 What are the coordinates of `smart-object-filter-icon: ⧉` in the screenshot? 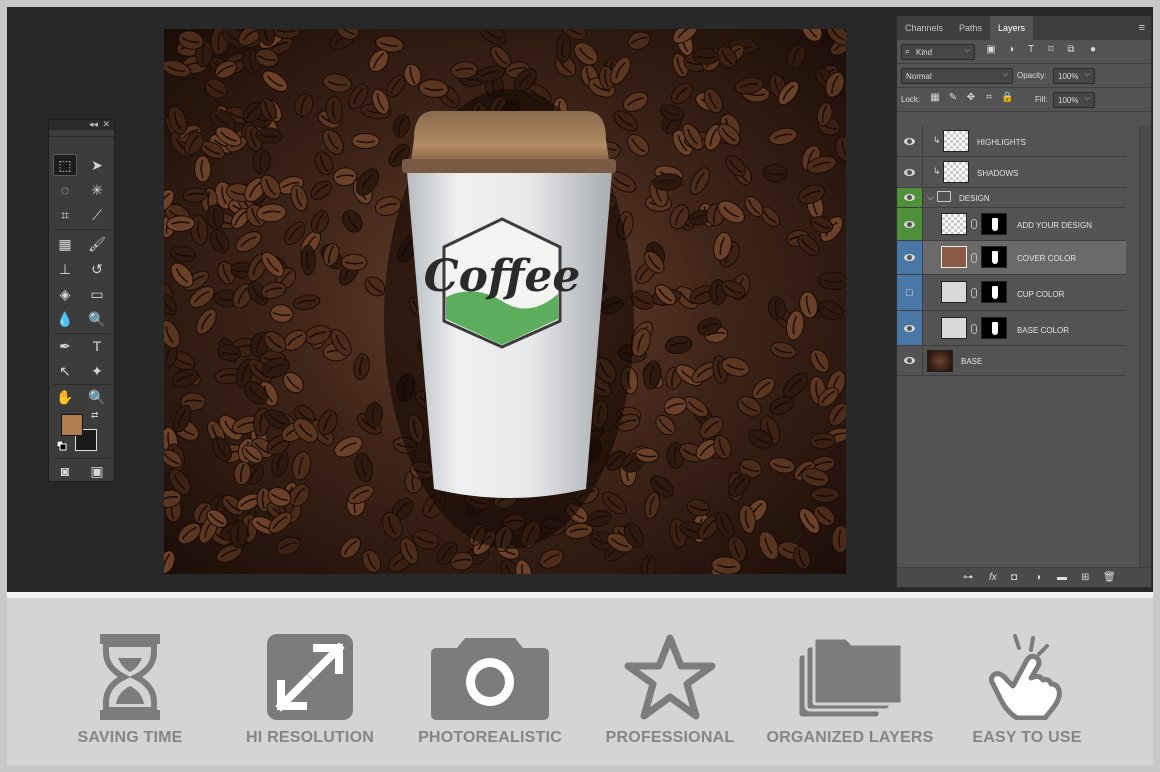 It's located at (1071, 50).